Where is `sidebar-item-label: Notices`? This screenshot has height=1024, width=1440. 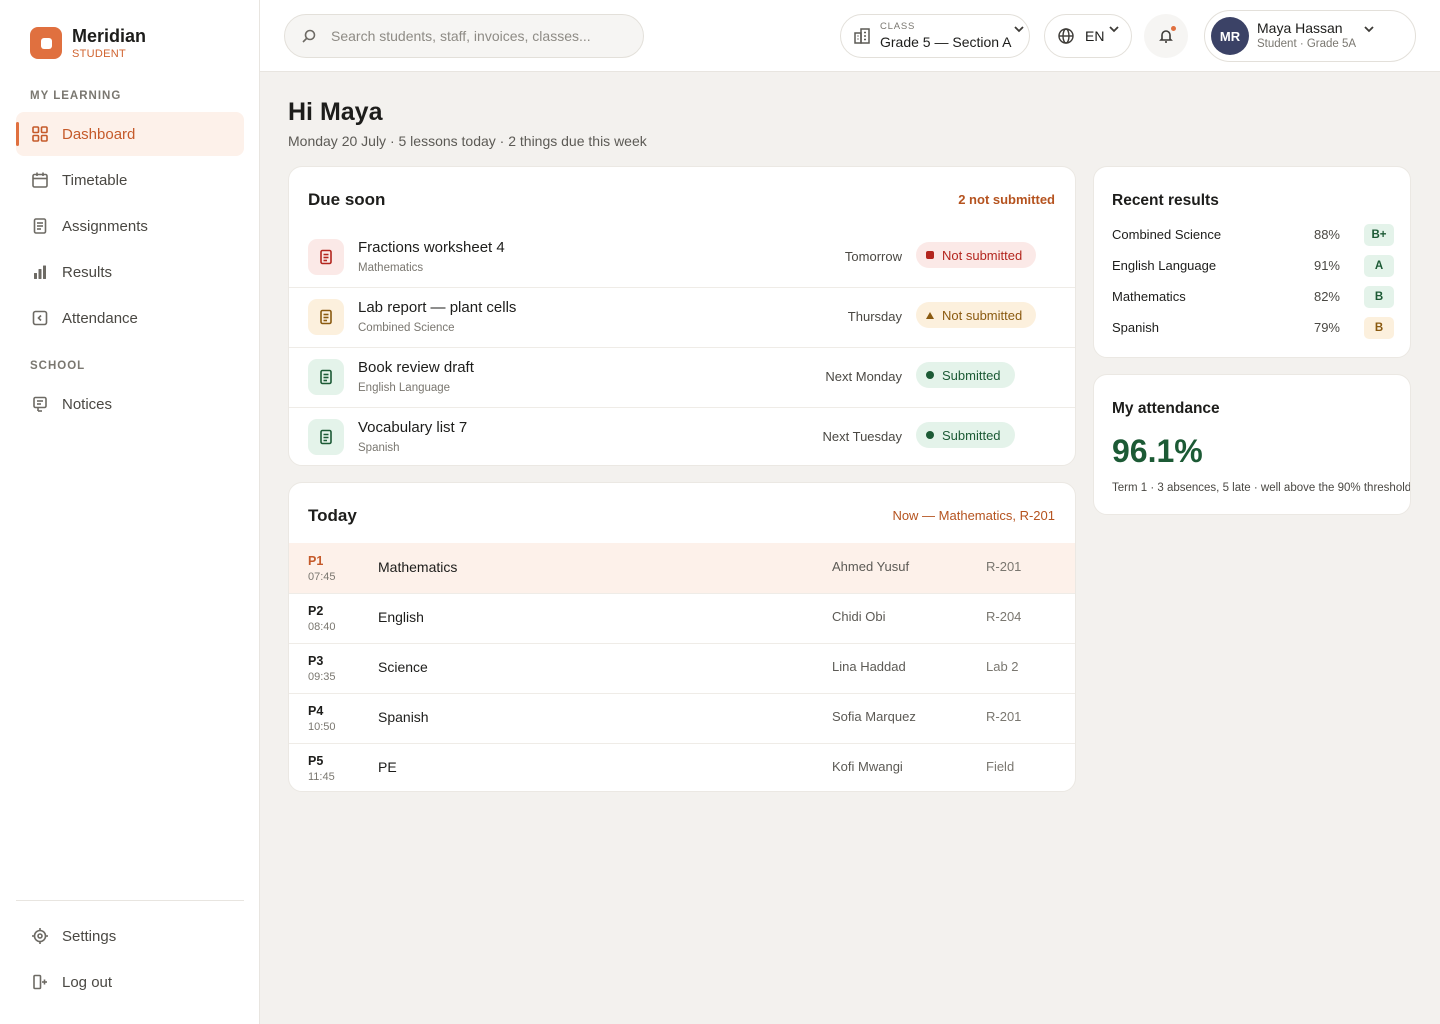 sidebar-item-label: Notices is located at coordinates (87, 404).